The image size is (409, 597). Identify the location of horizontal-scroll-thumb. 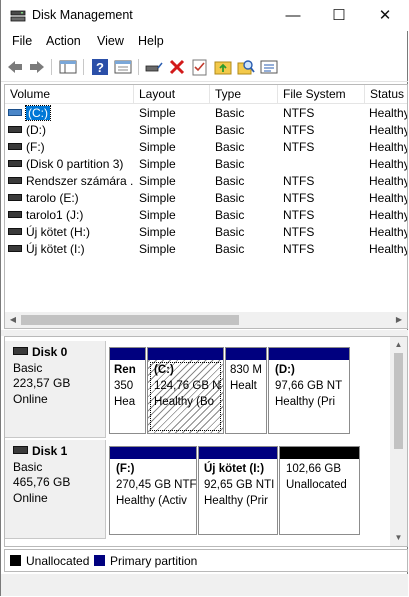
(130, 320).